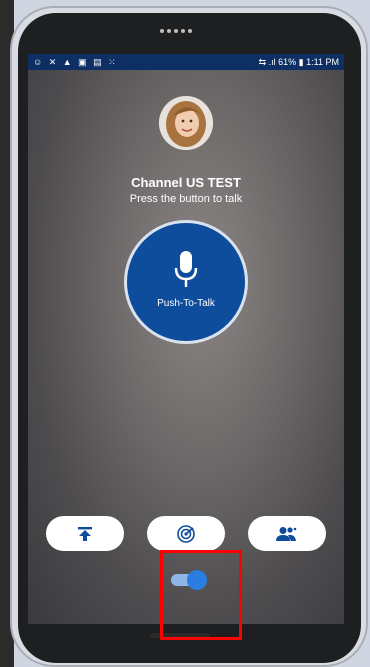 This screenshot has height=667, width=370. What do you see at coordinates (186, 269) in the screenshot?
I see `microphone-icon` at bounding box center [186, 269].